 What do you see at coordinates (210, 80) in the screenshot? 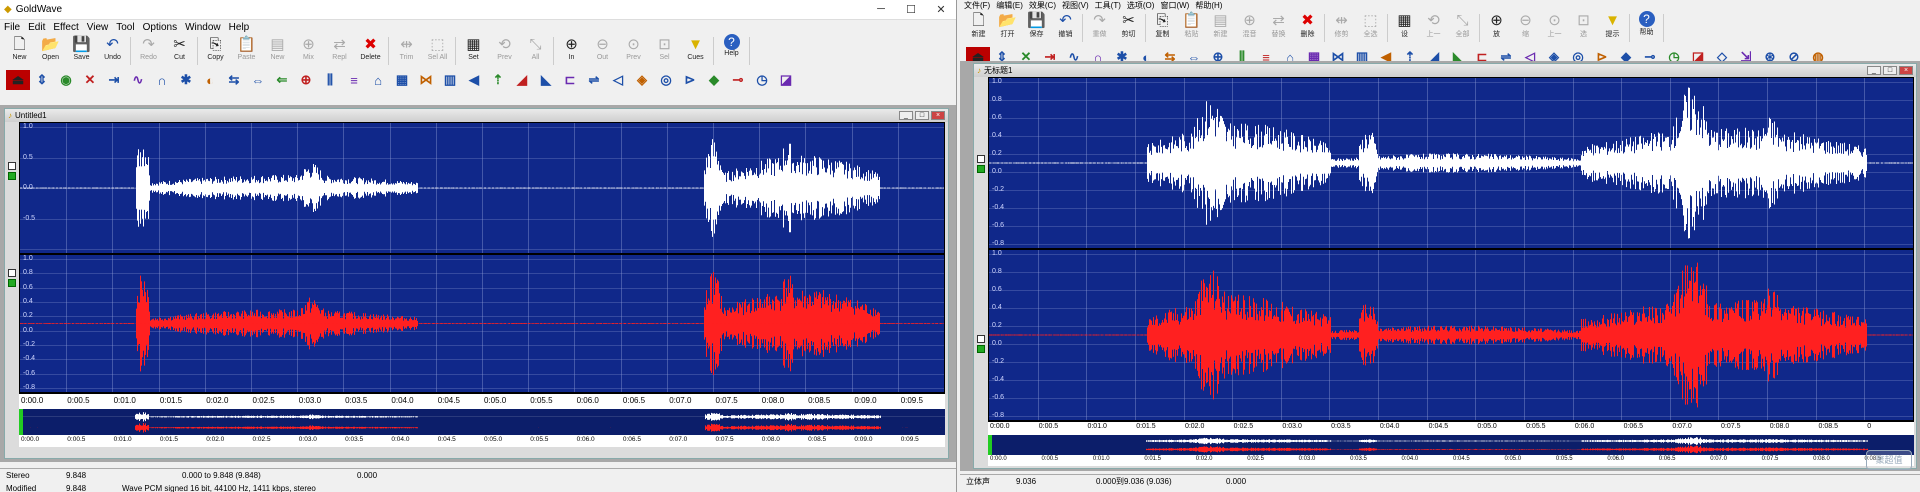
I see `effect-button-8: ◐` at bounding box center [210, 80].